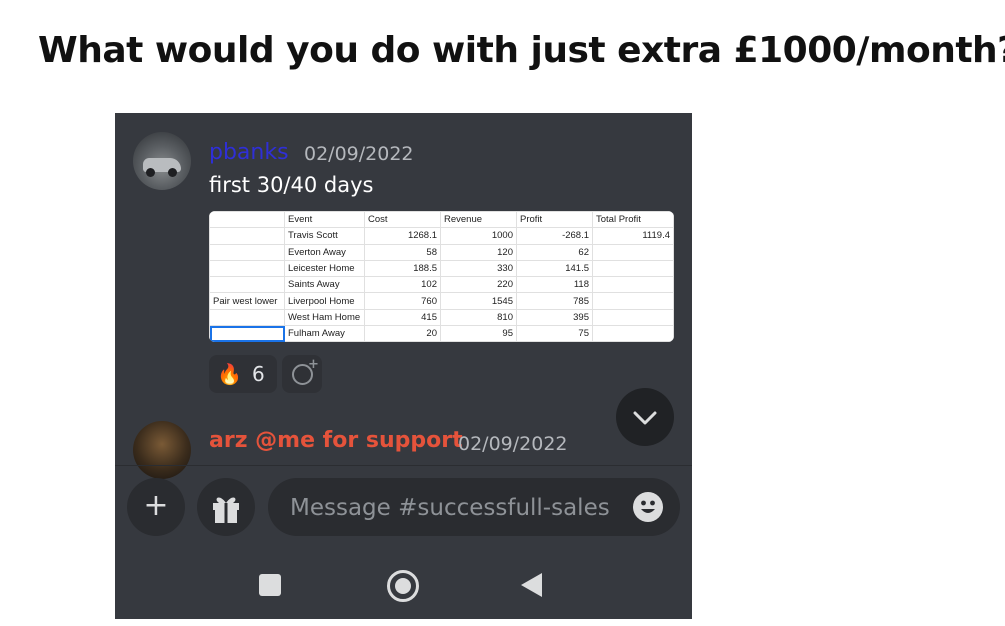 This screenshot has width=1005, height=626. I want to click on plus-icon: +, so click(156, 505).